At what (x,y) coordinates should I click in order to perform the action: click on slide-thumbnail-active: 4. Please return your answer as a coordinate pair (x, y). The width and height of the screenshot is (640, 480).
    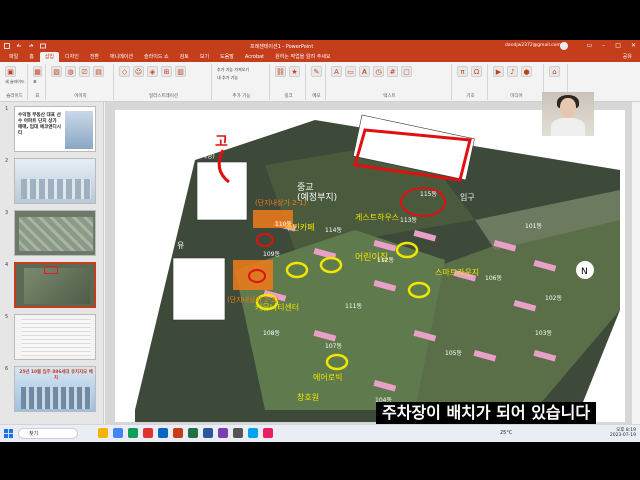
    Looking at the image, I should click on (53, 286).